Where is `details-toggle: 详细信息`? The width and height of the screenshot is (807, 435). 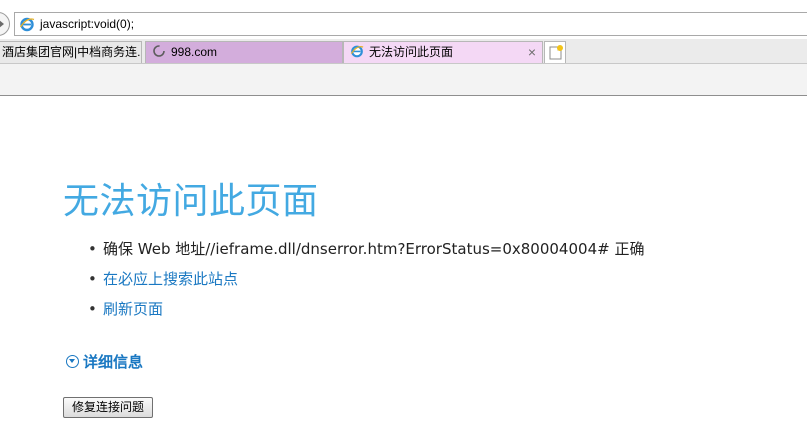 details-toggle: 详细信息 is located at coordinates (104, 361).